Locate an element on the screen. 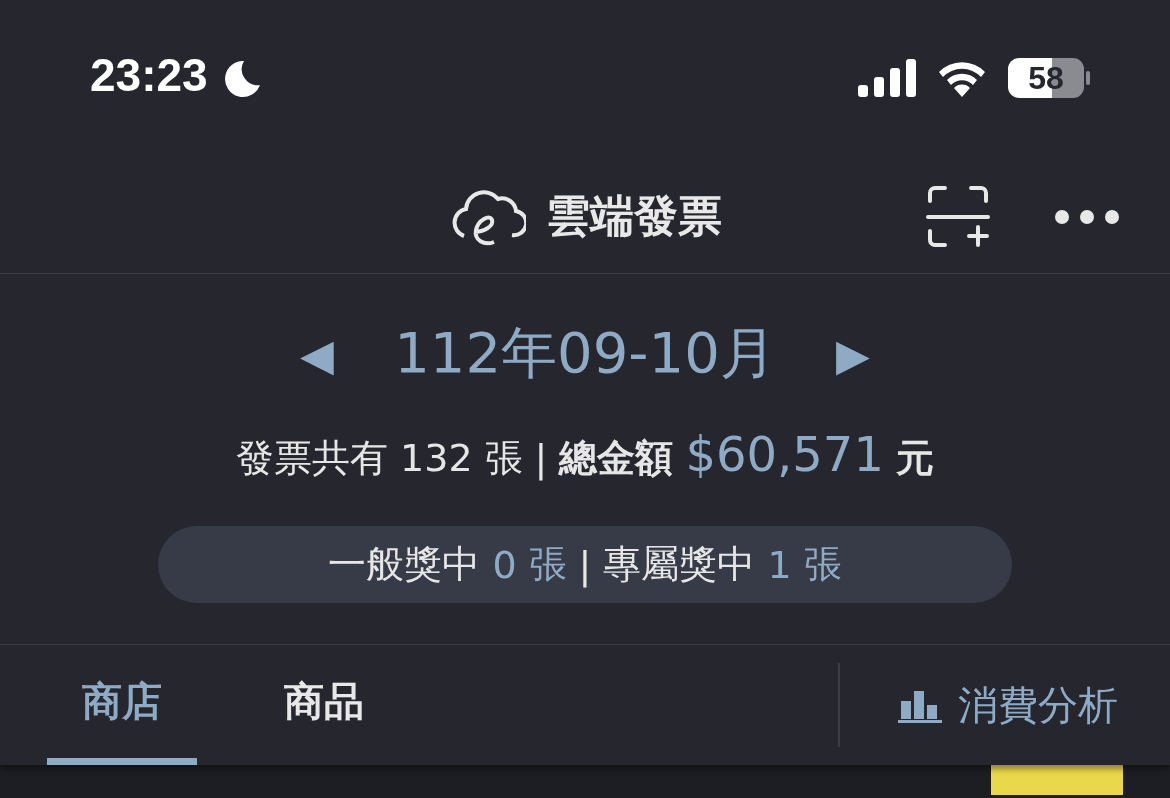  signal-icon is located at coordinates (887, 78).